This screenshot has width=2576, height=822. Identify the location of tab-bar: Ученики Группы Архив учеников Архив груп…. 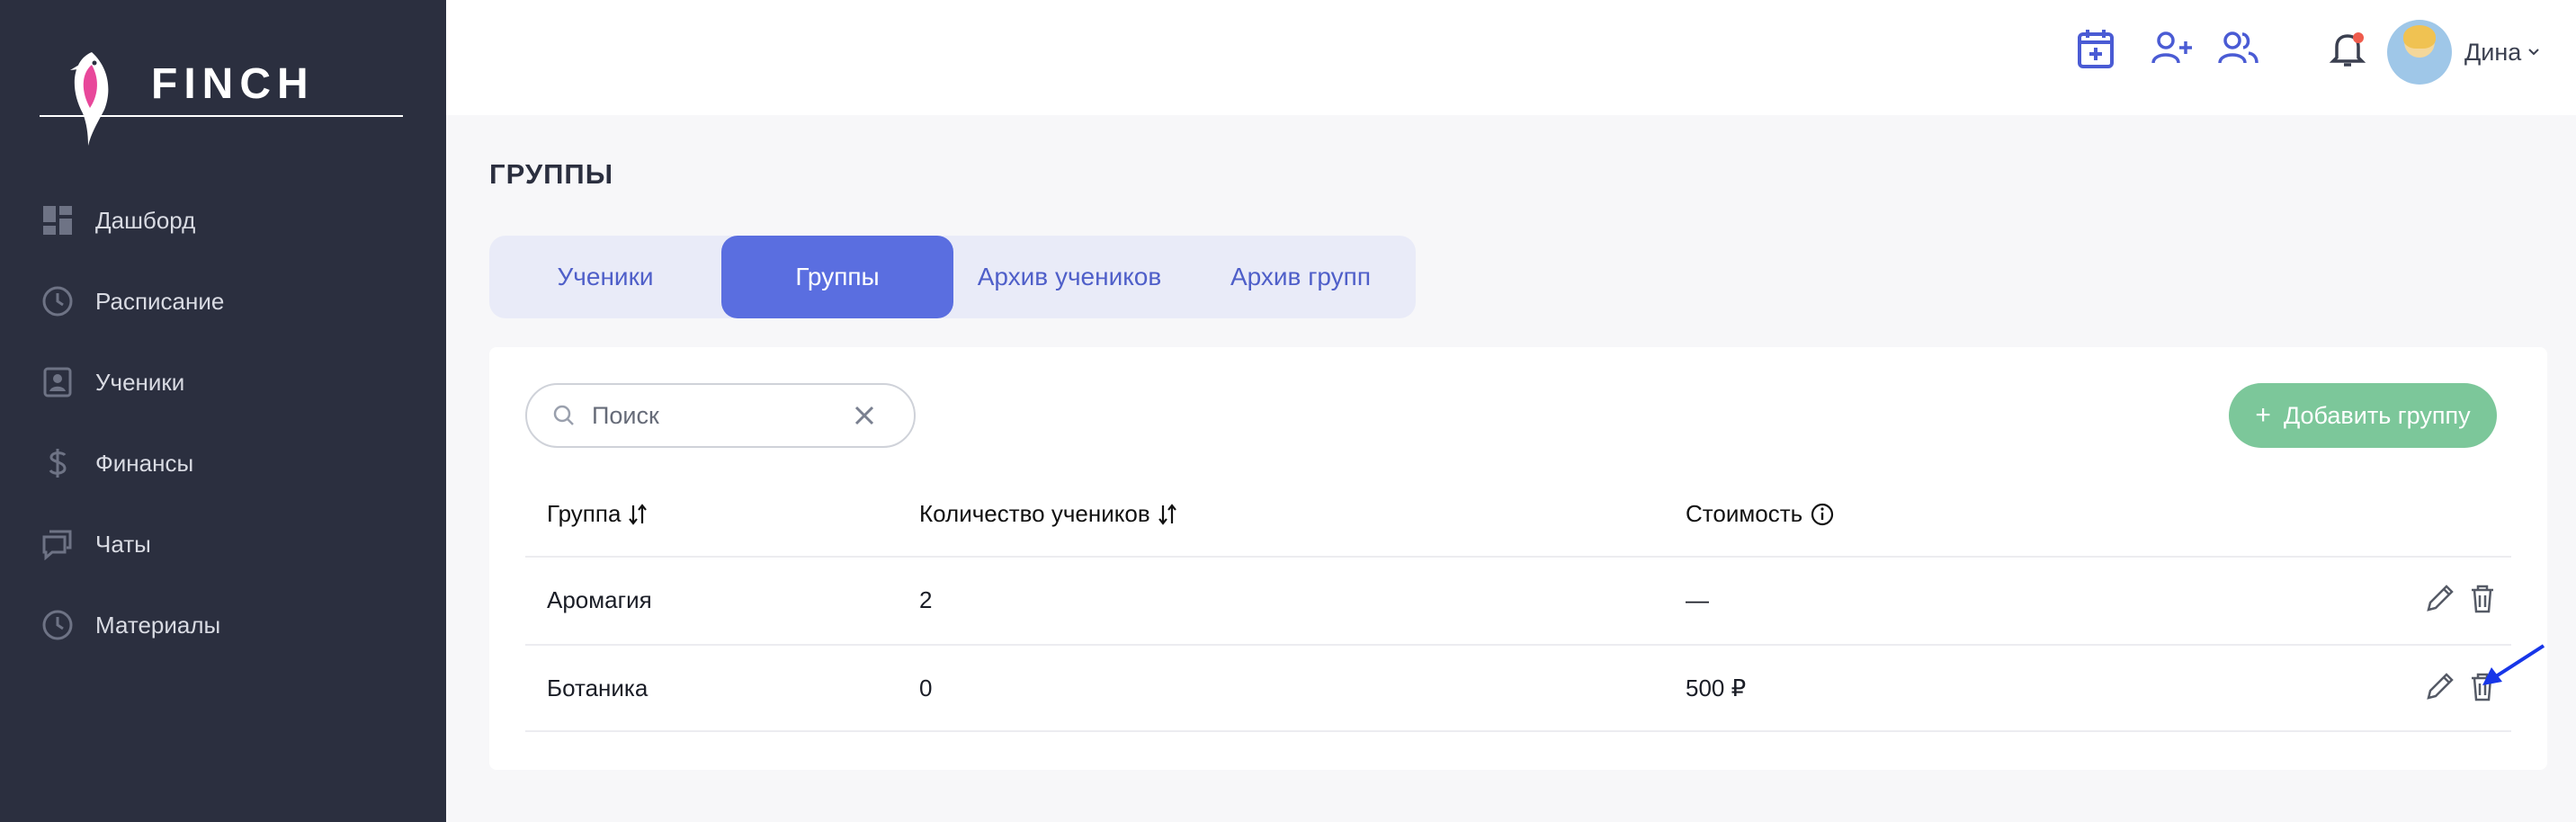
(952, 277).